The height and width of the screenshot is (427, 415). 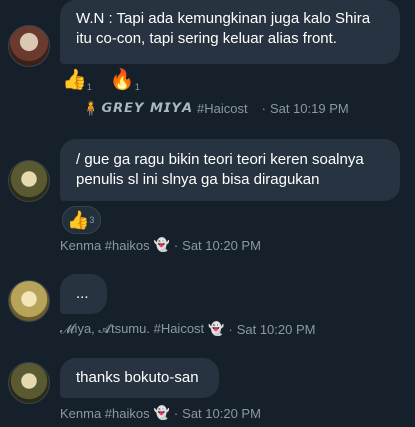 I want to click on reaction-thumbs-up: 👍 1, so click(x=77, y=80).